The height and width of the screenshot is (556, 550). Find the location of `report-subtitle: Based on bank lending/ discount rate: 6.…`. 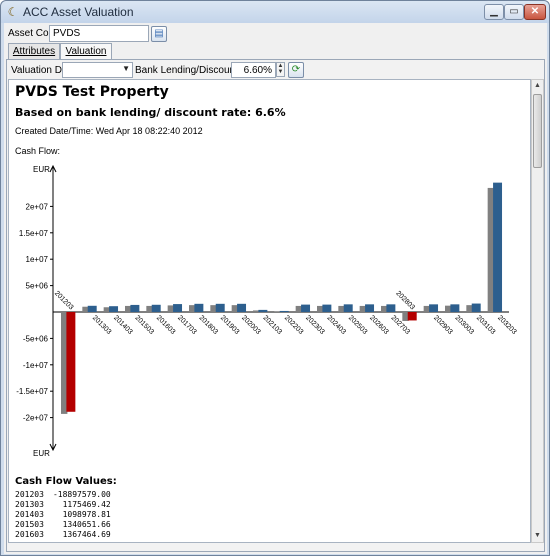

report-subtitle: Based on bank lending/ discount rate: 6.… is located at coordinates (150, 112).